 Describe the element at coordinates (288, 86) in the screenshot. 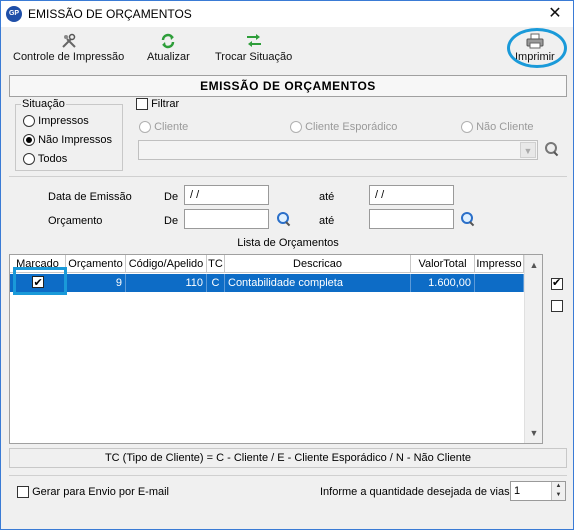

I see `section-header: EMISSÃO DE ORÇAMENTOS` at that location.